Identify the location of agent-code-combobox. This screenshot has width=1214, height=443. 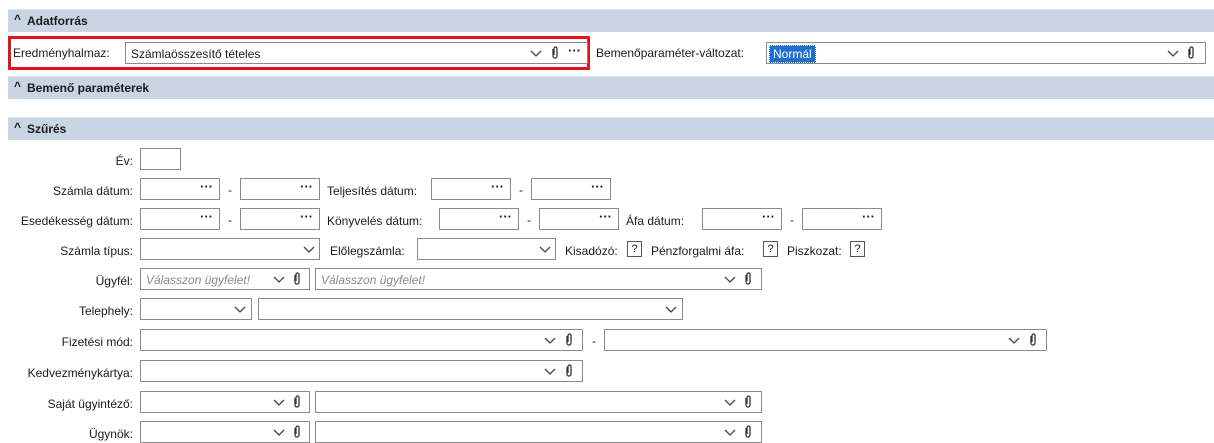
(225, 432).